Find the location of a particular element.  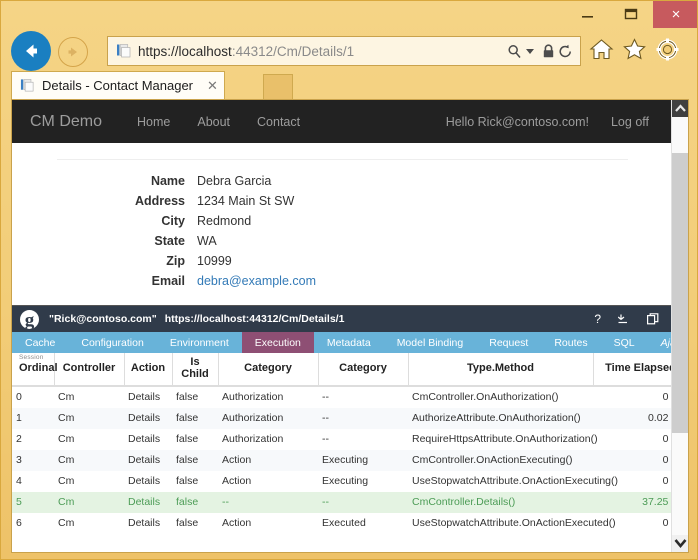

close-button: × is located at coordinates (675, 14).